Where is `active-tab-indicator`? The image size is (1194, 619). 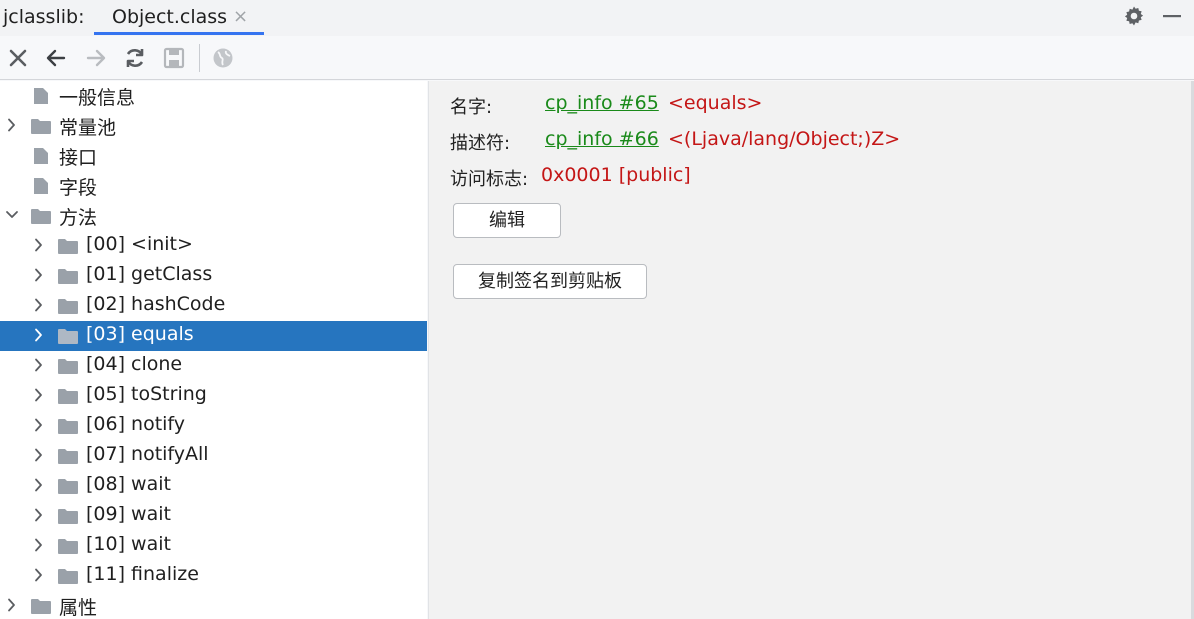
active-tab-indicator is located at coordinates (179, 33).